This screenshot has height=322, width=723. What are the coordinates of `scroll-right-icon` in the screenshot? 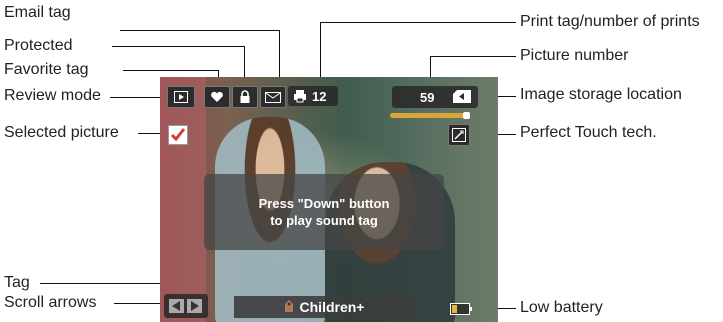 It's located at (194, 308).